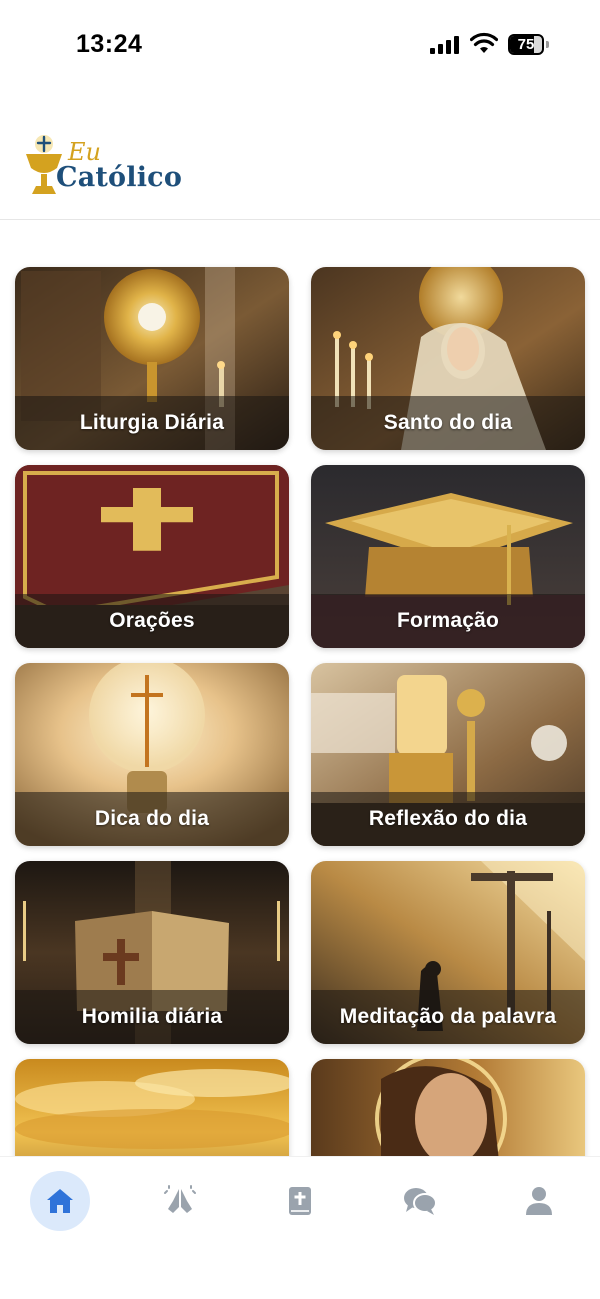  I want to click on home-icon, so click(60, 1201).